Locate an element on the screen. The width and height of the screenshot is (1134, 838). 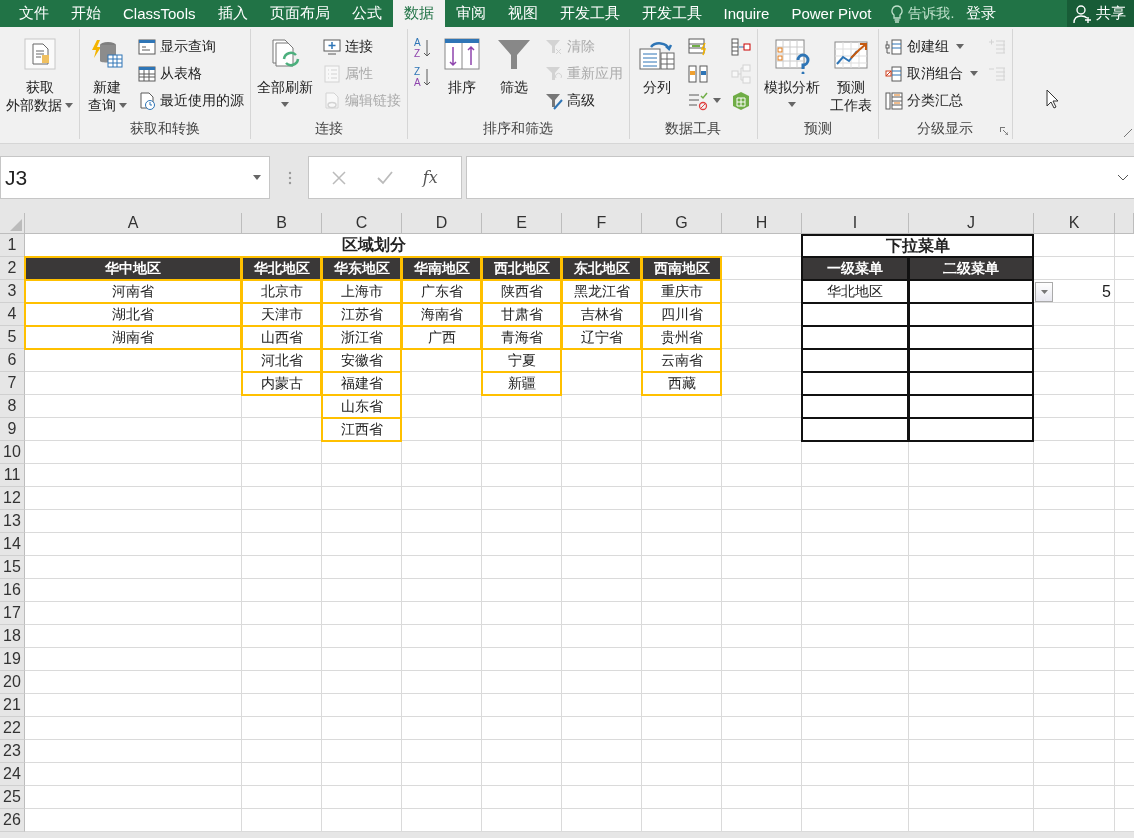
row-header: 4 is located at coordinates (12, 314).